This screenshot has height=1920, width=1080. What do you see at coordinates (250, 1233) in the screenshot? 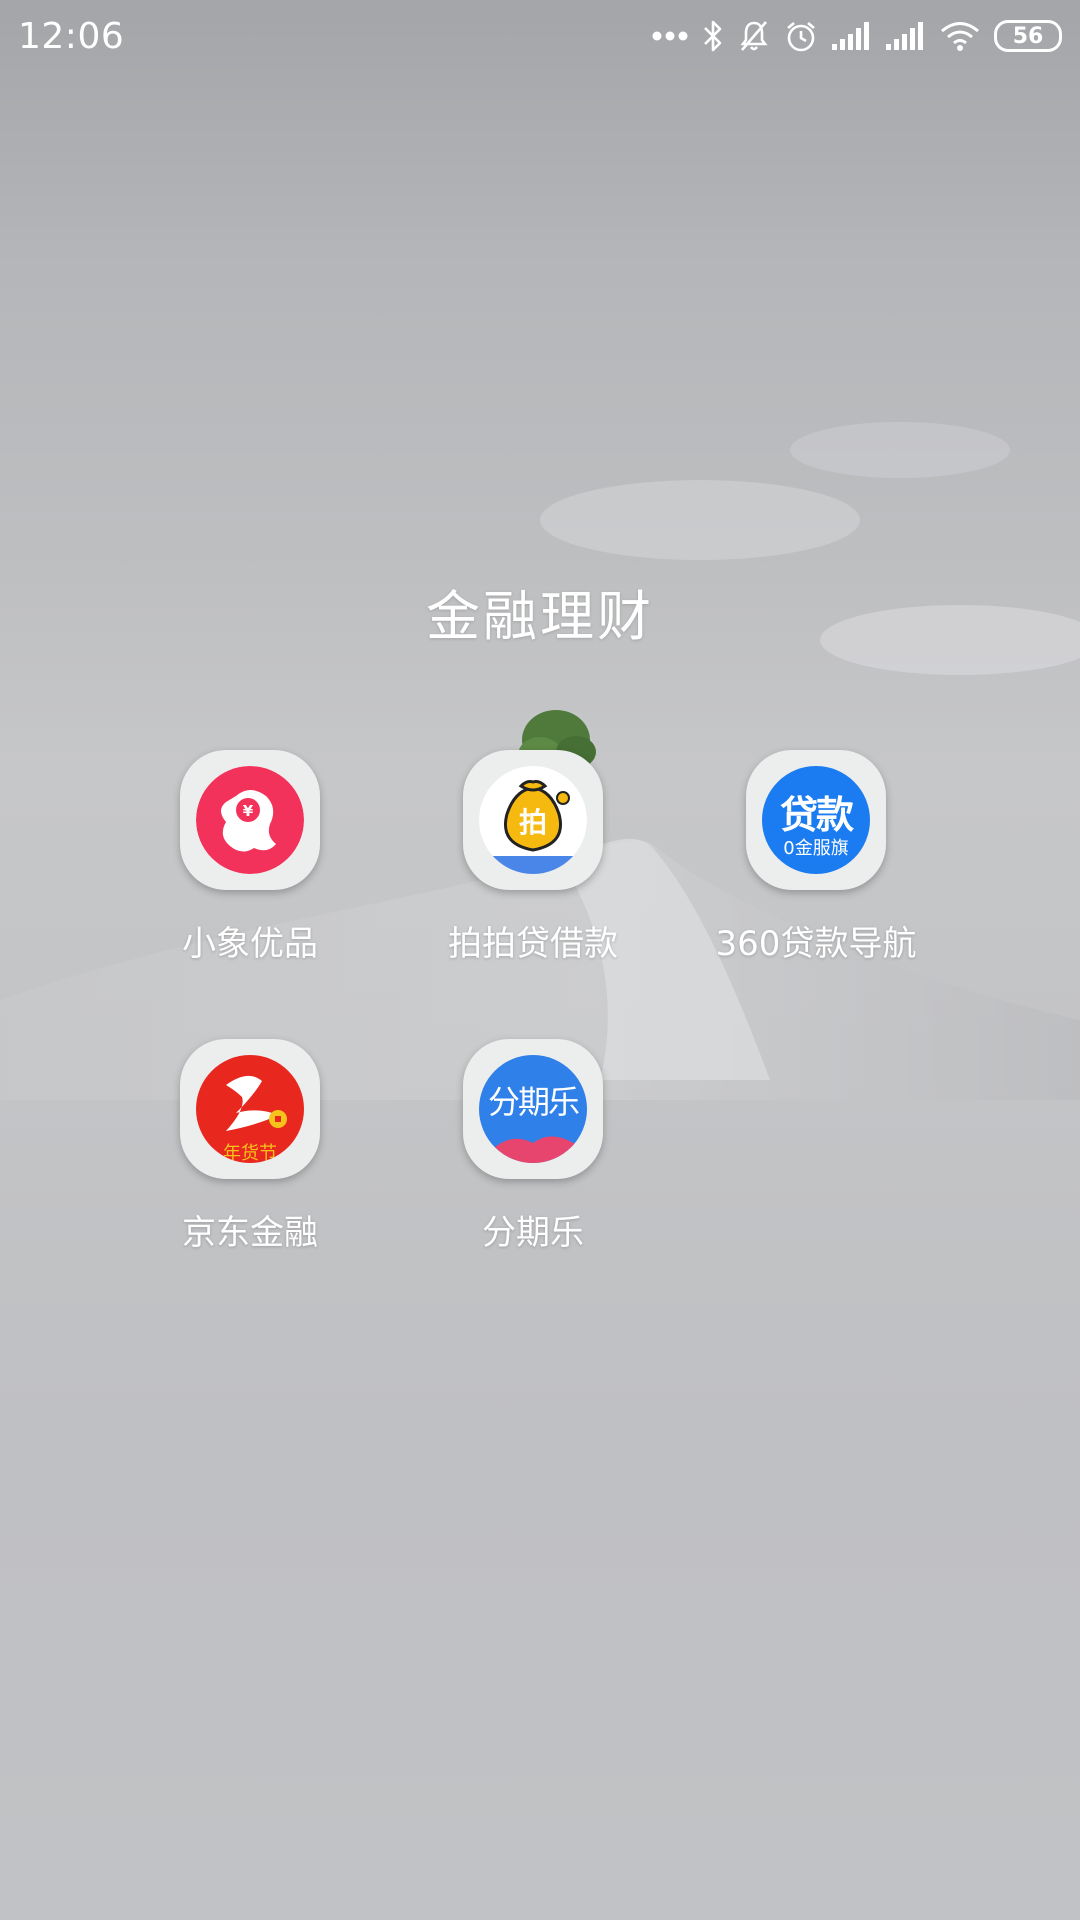
I see `app-label: 京东金融` at bounding box center [250, 1233].